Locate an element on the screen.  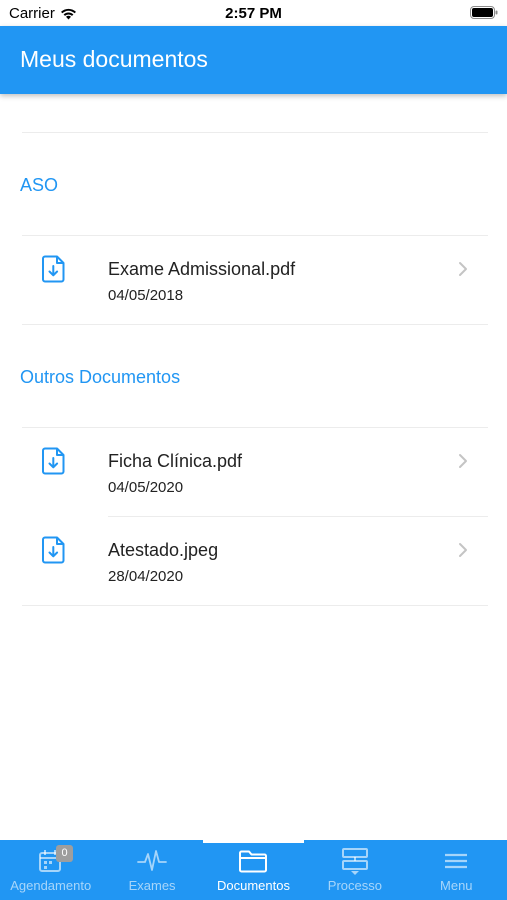
app-header: Meus documentos is located at coordinates (253, 60).